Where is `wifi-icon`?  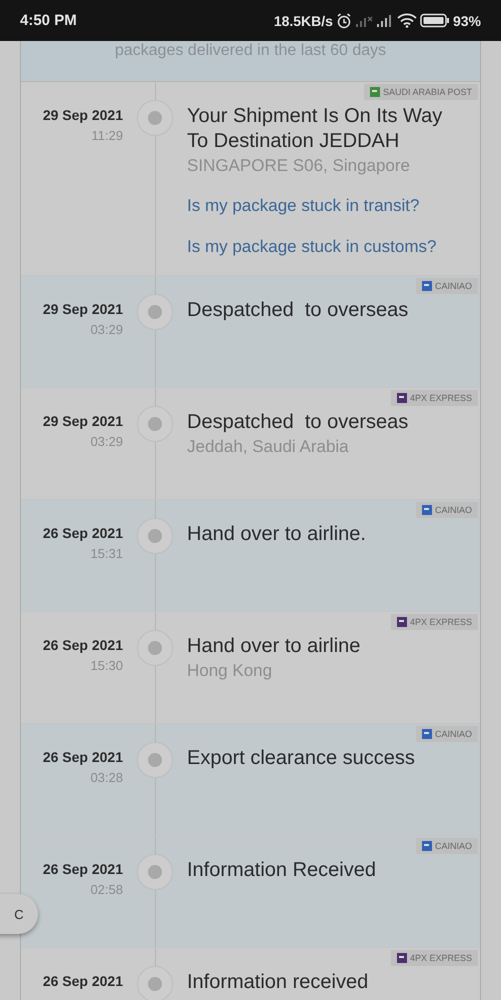 wifi-icon is located at coordinates (406, 20).